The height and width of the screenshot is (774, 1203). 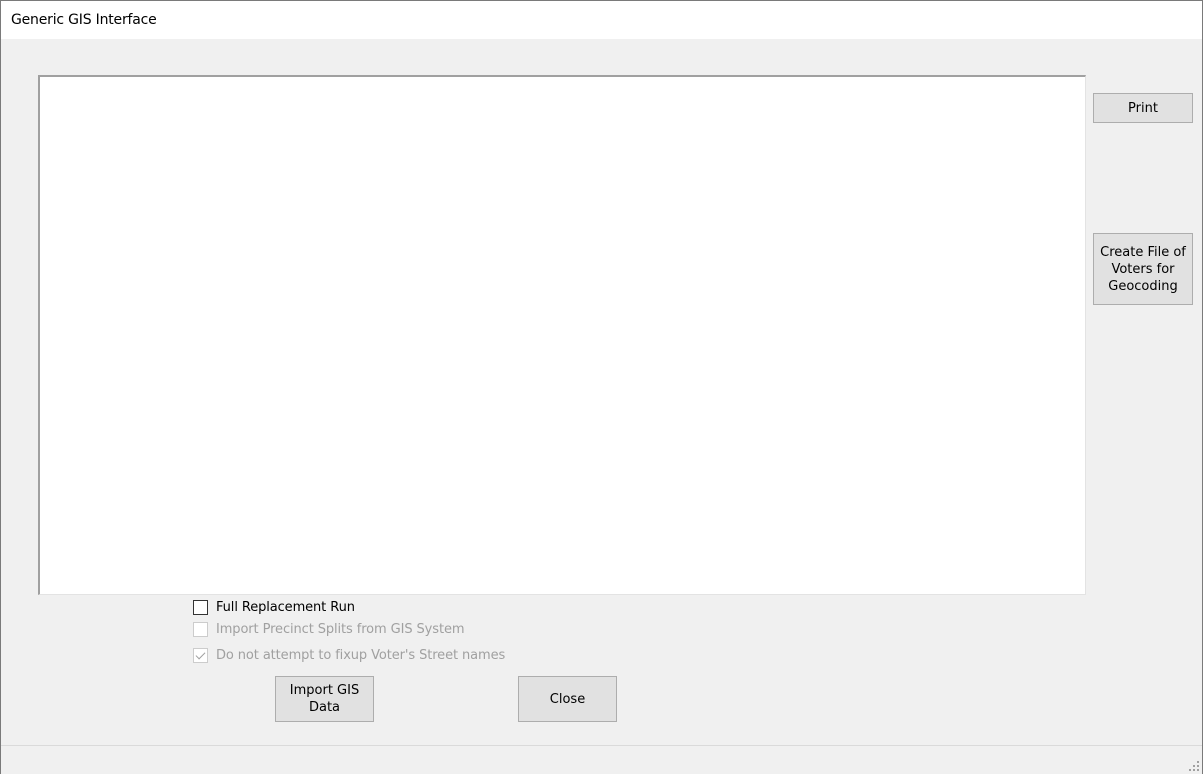 I want to click on close-button: Close, so click(x=567, y=699).